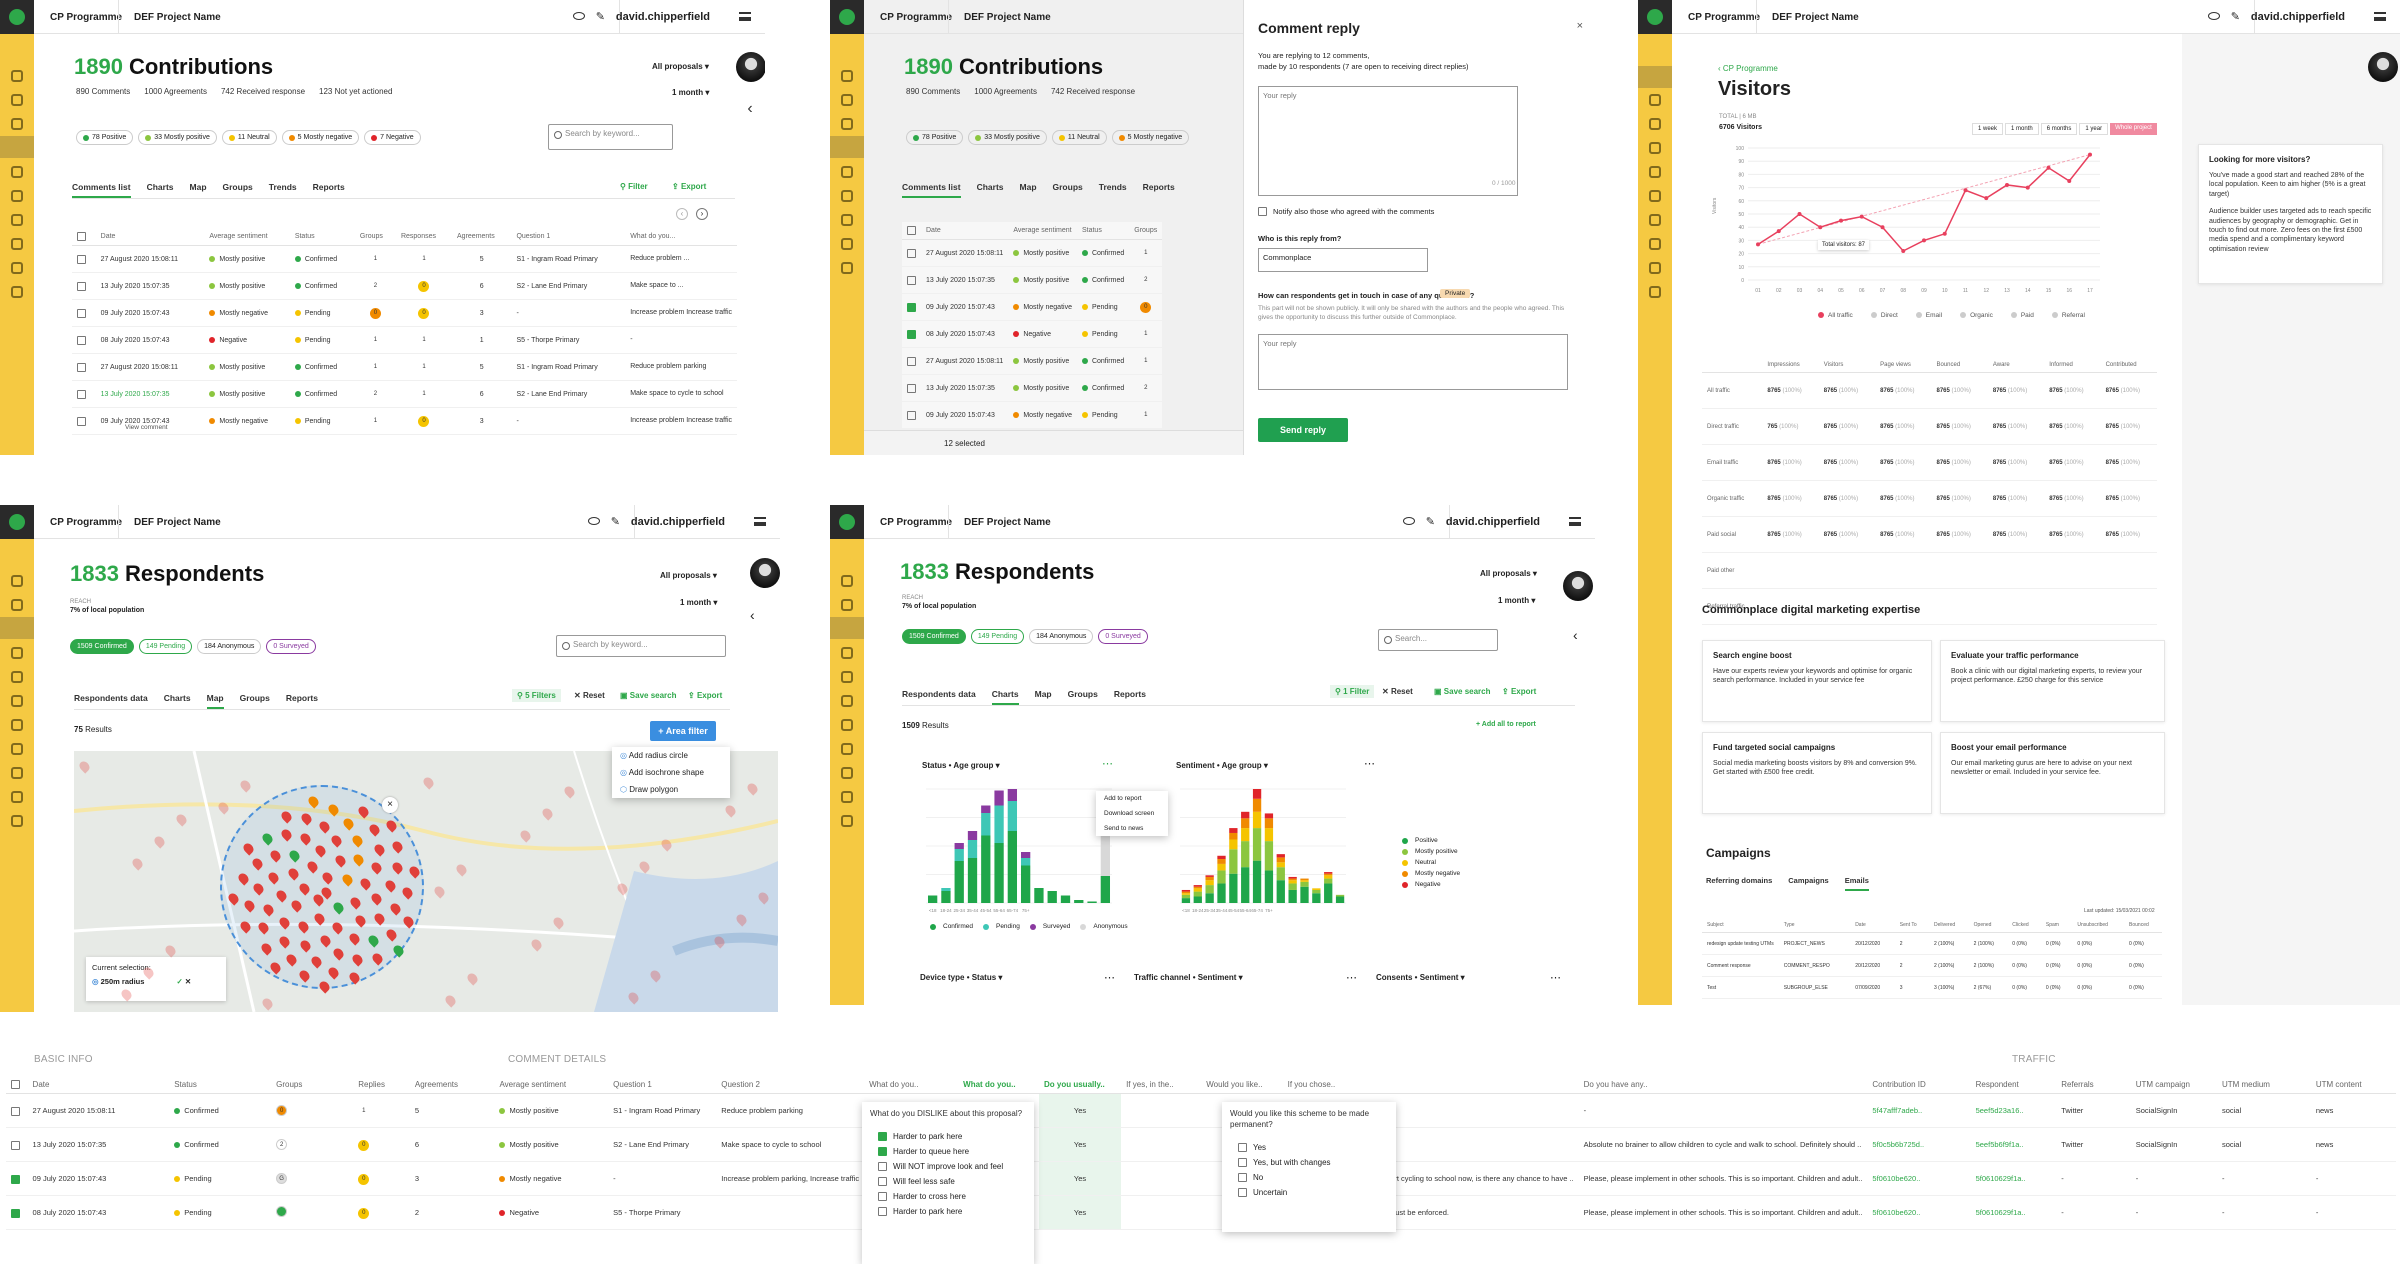 The height and width of the screenshot is (1264, 2400). Describe the element at coordinates (1132, 798) in the screenshot. I see `add-to-report: Add to report` at that location.